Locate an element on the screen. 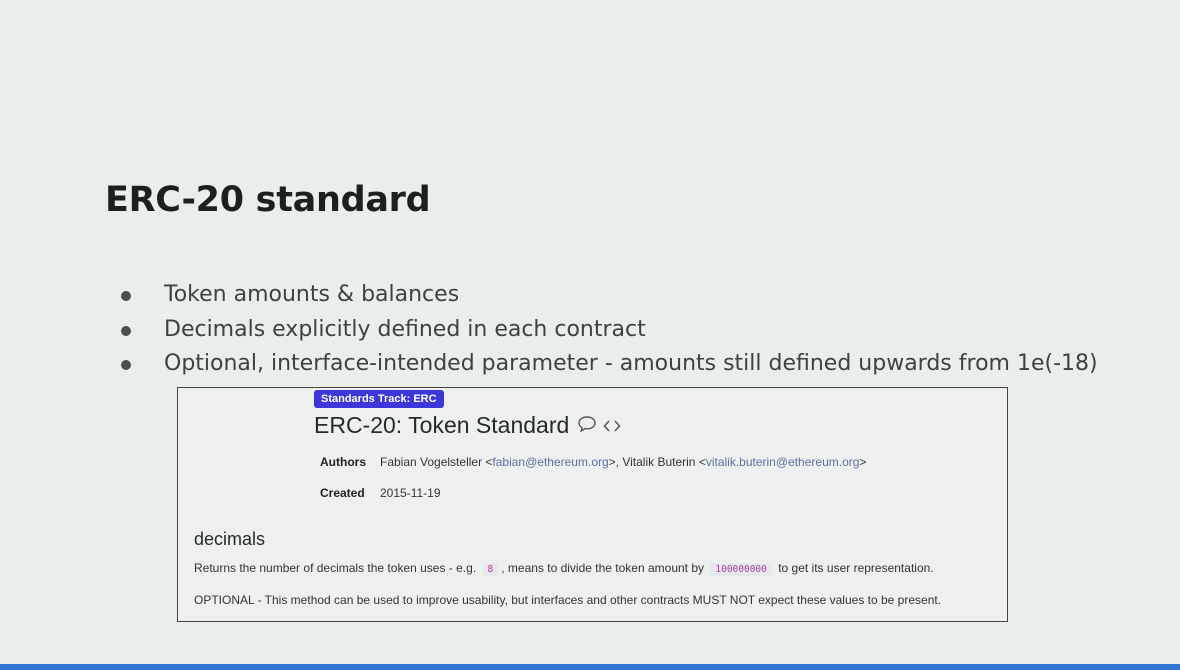 The height and width of the screenshot is (670, 1180). para1-text-end: to get its user representation. is located at coordinates (856, 568).